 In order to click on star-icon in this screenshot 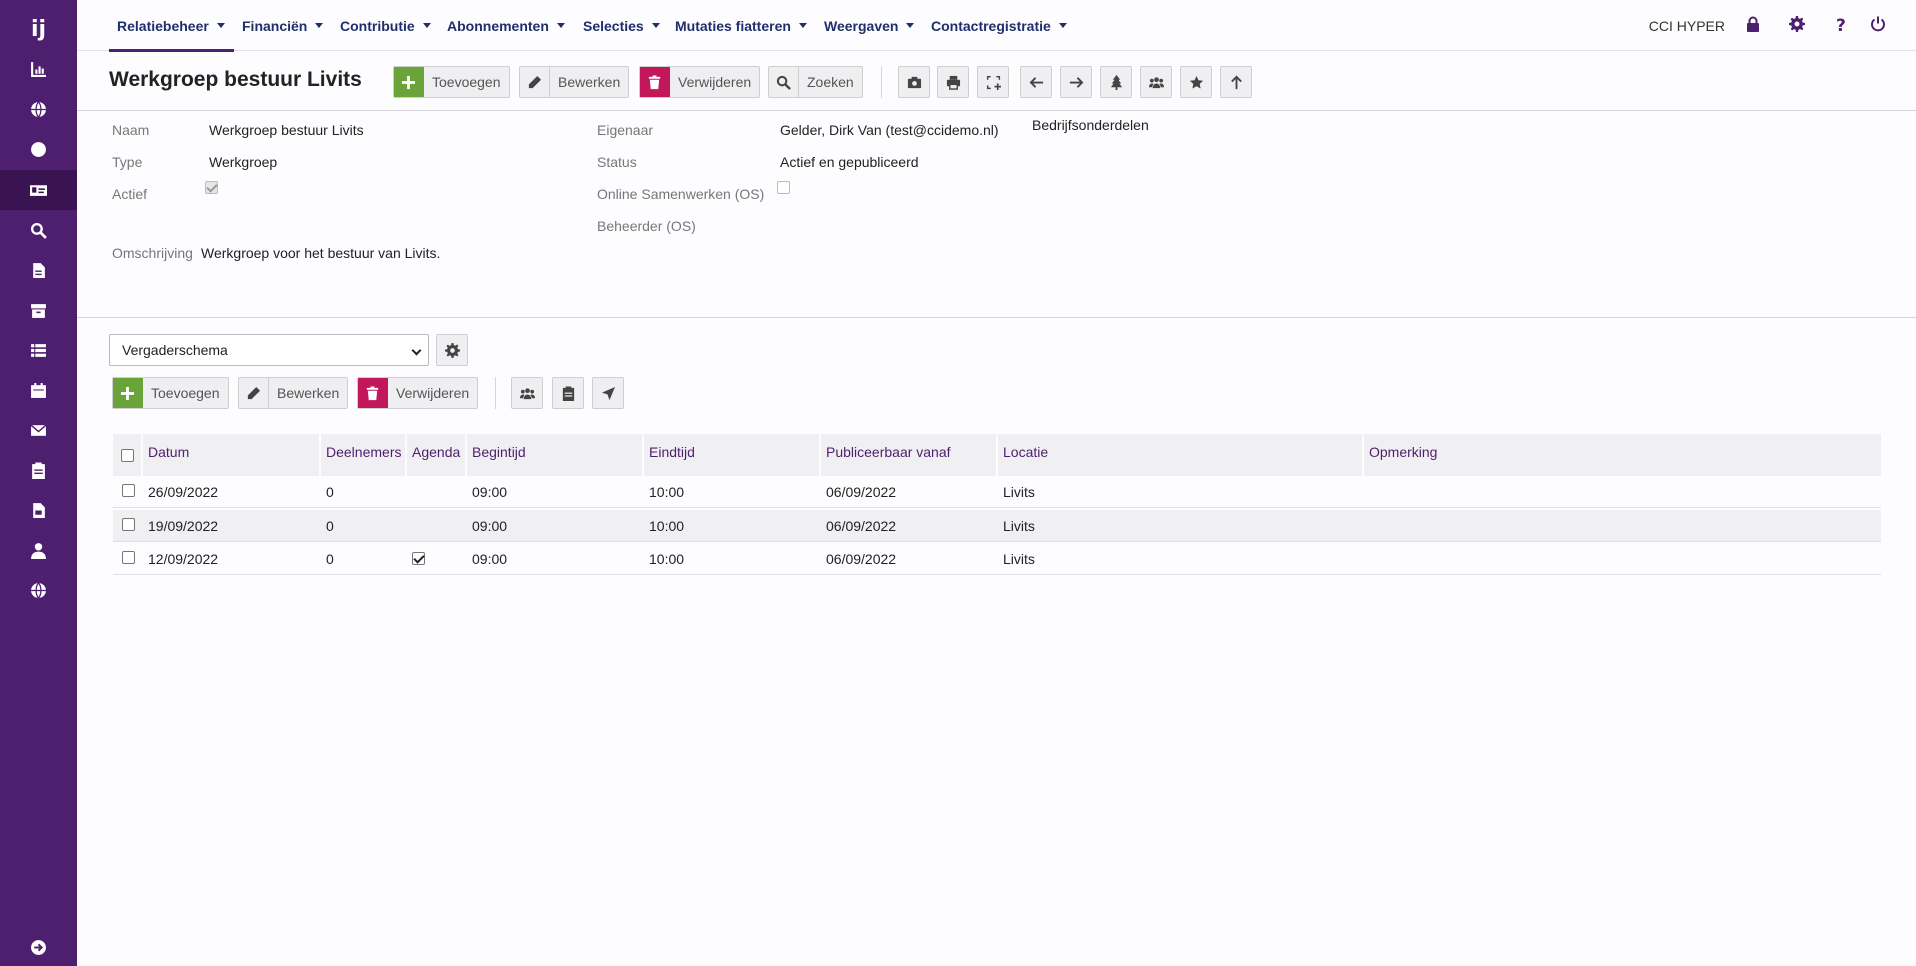, I will do `click(1196, 82)`.